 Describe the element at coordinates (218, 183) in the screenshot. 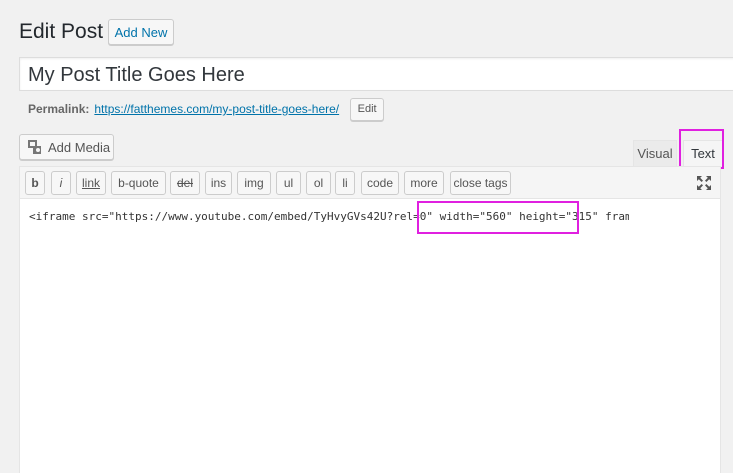

I see `ins-button: ins` at that location.